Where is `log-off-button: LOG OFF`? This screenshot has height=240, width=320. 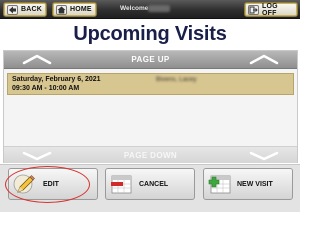
log-off-button: LOG OFF is located at coordinates (271, 9).